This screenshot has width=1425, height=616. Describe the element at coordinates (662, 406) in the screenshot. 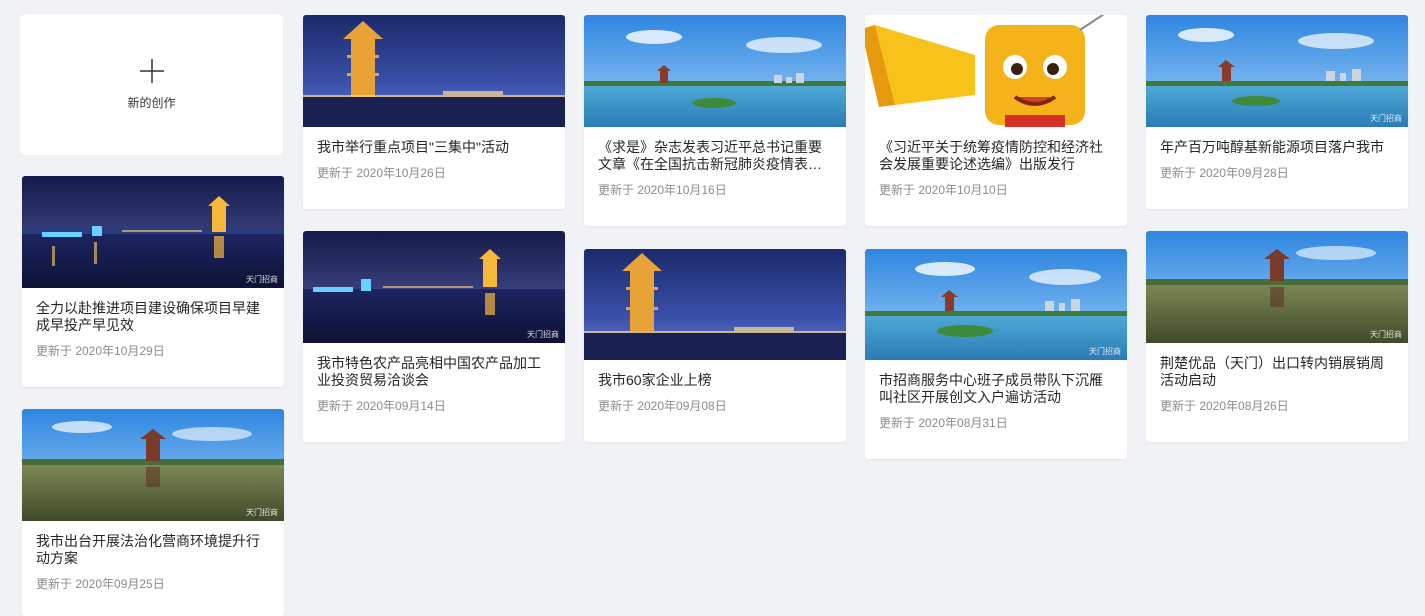

I see `article-date: 更新于 2020年09月08日` at that location.